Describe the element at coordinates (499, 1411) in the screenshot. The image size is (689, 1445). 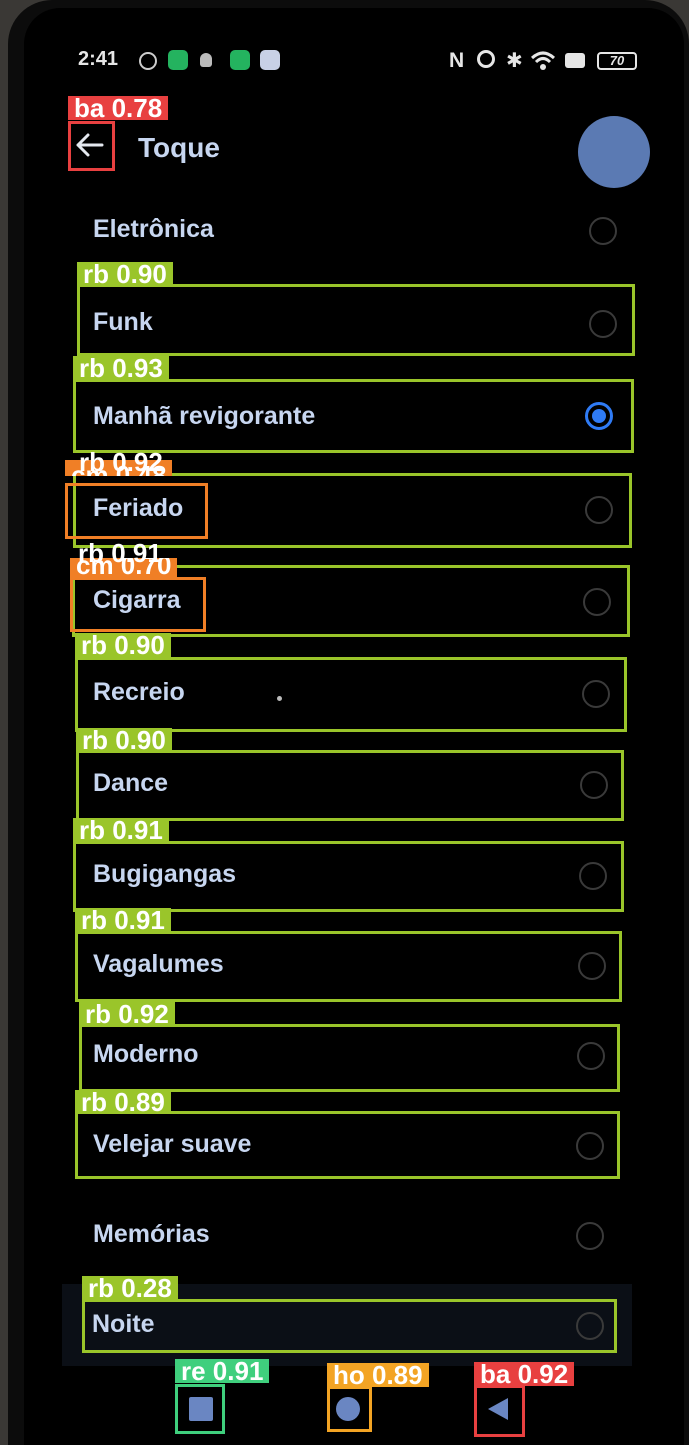
I see `detection-box-nav-back` at that location.